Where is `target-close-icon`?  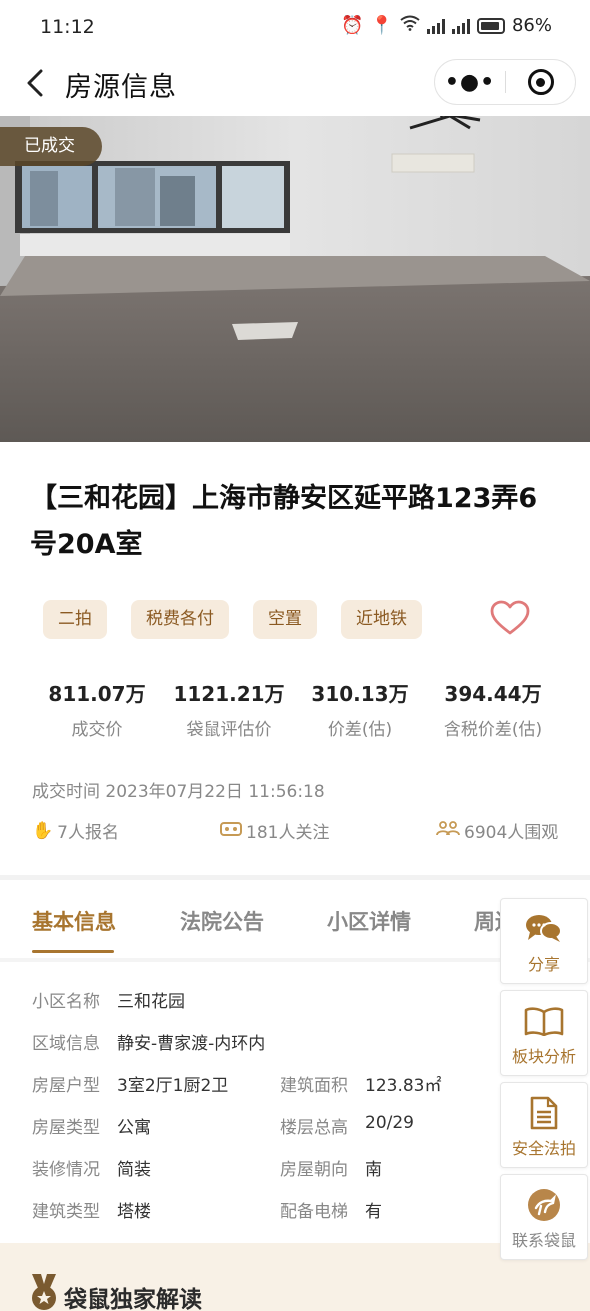
target-close-icon is located at coordinates (540, 82).